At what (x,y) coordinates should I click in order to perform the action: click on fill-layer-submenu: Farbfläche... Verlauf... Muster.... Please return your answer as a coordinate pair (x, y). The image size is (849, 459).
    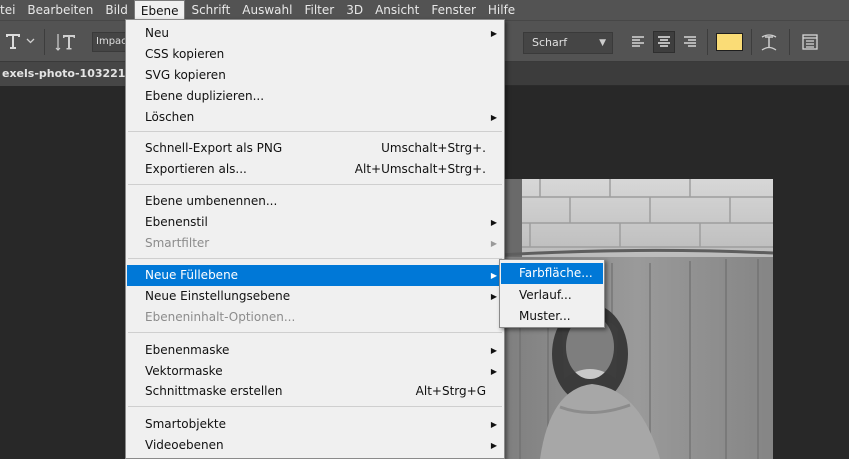
    Looking at the image, I should click on (552, 293).